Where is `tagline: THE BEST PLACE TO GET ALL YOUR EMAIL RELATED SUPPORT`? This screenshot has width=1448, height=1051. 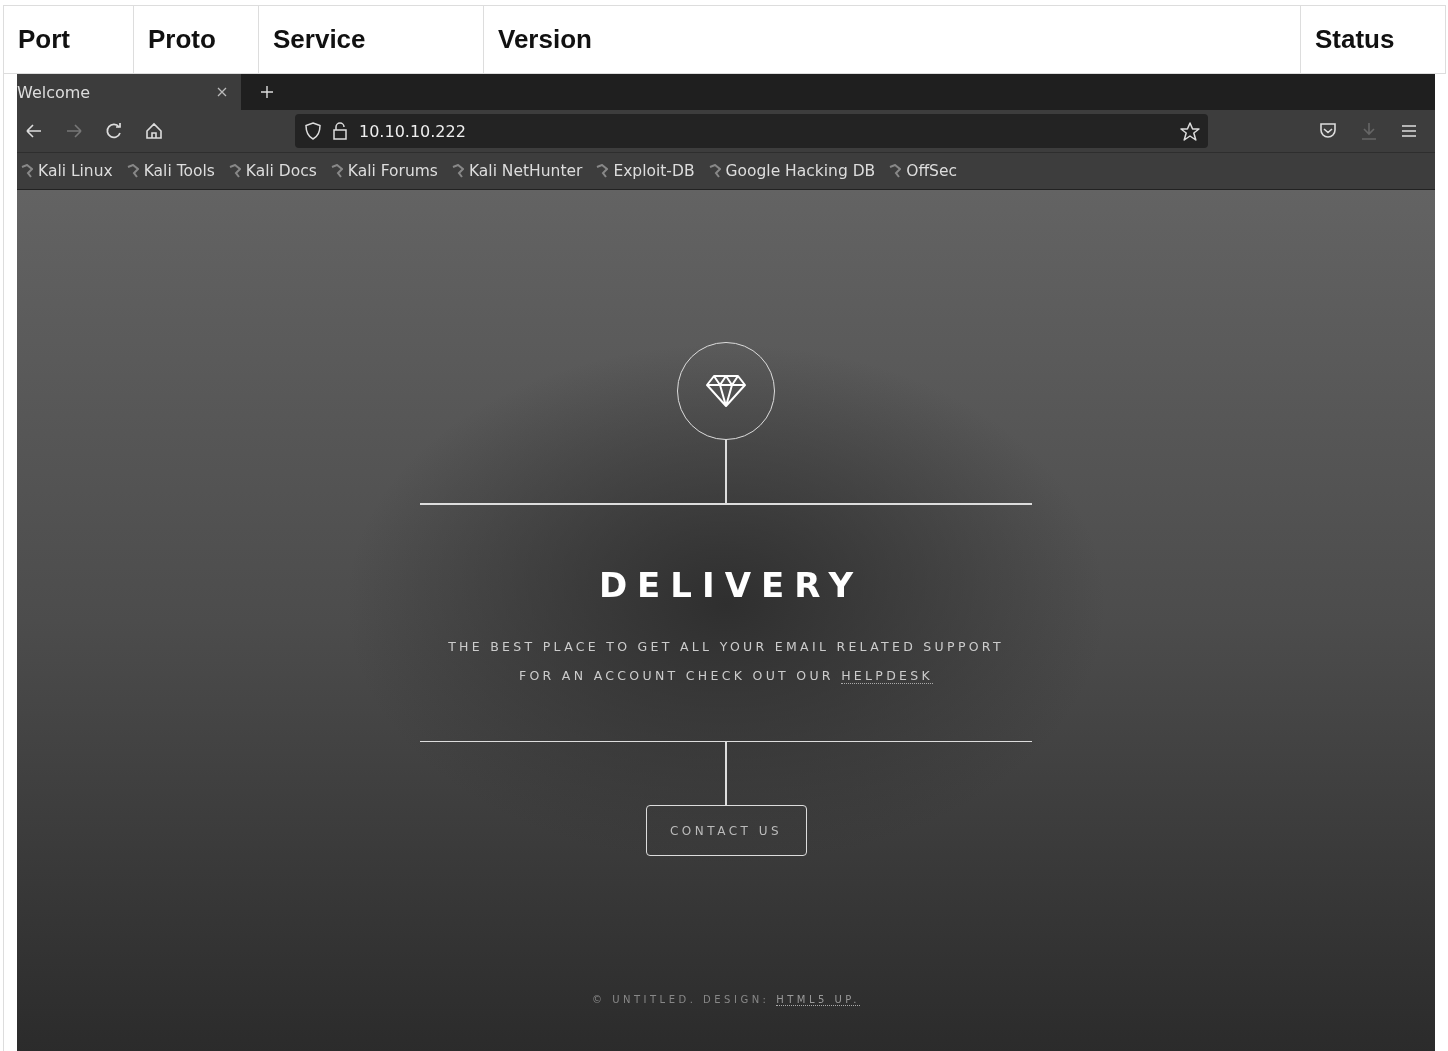 tagline: THE BEST PLACE TO GET ALL YOUR EMAIL RELATED SUPPORT is located at coordinates (726, 646).